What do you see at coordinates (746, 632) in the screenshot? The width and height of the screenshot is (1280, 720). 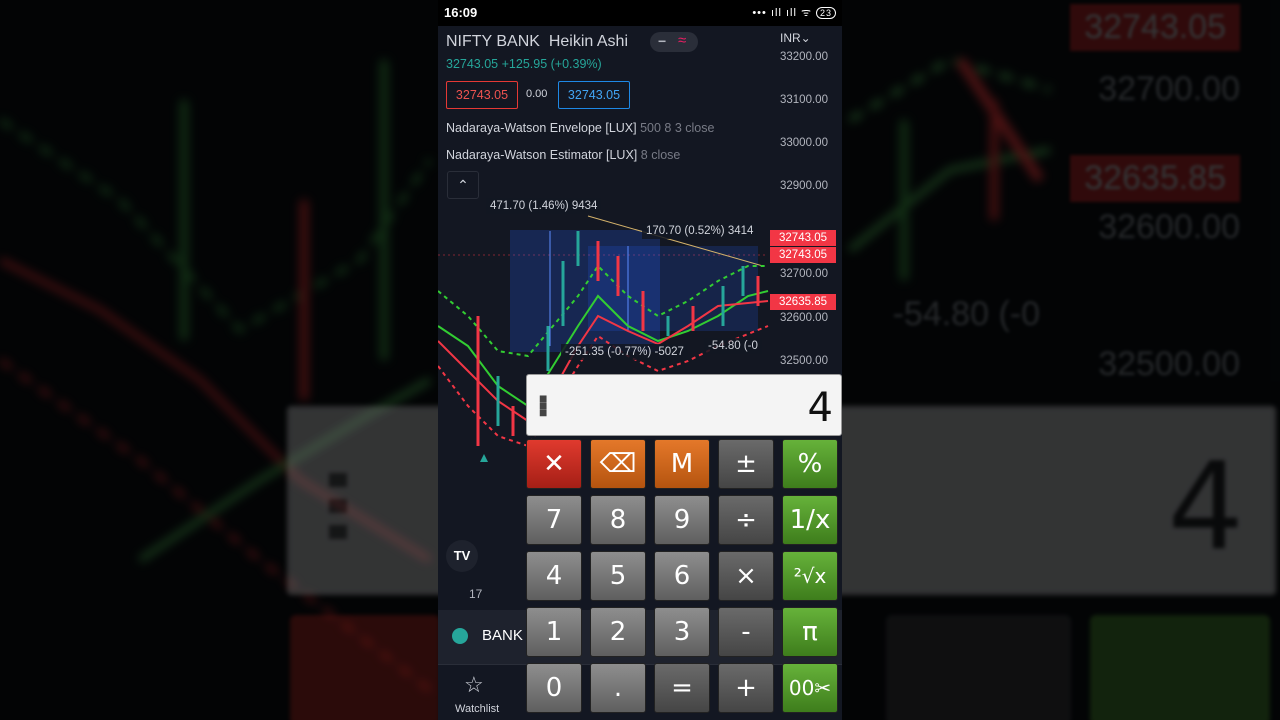 I see `minus-button: -` at bounding box center [746, 632].